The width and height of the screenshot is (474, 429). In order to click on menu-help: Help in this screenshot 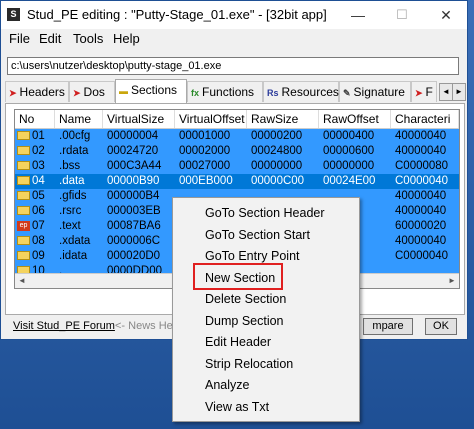, I will do `click(126, 38)`.